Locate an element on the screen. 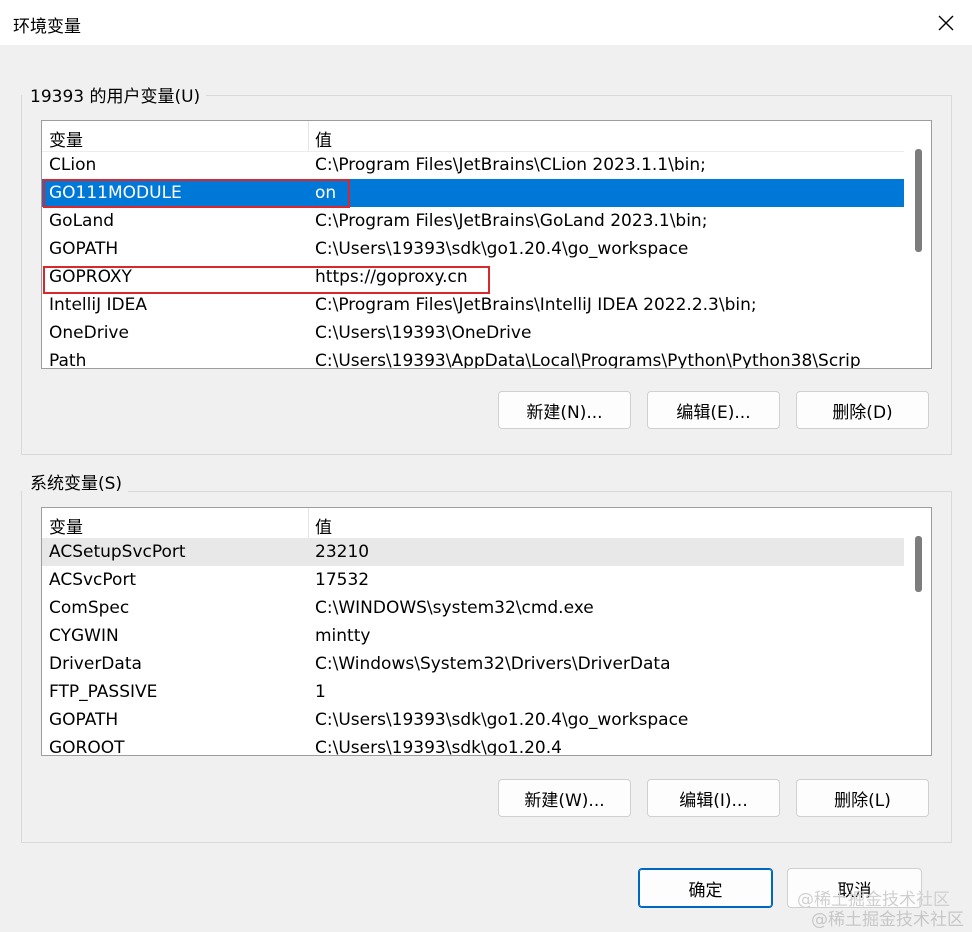 This screenshot has width=972, height=932. title-bar: 环境变量 is located at coordinates (486, 22).